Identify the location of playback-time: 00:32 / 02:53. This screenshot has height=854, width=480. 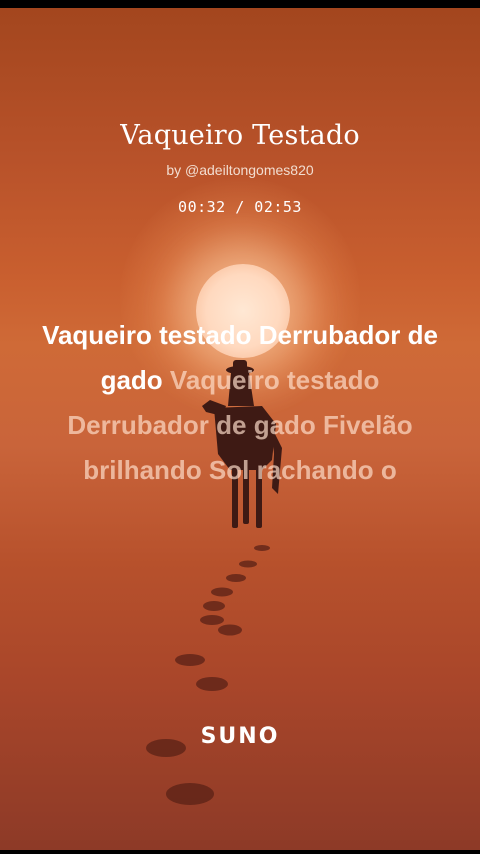
(240, 207).